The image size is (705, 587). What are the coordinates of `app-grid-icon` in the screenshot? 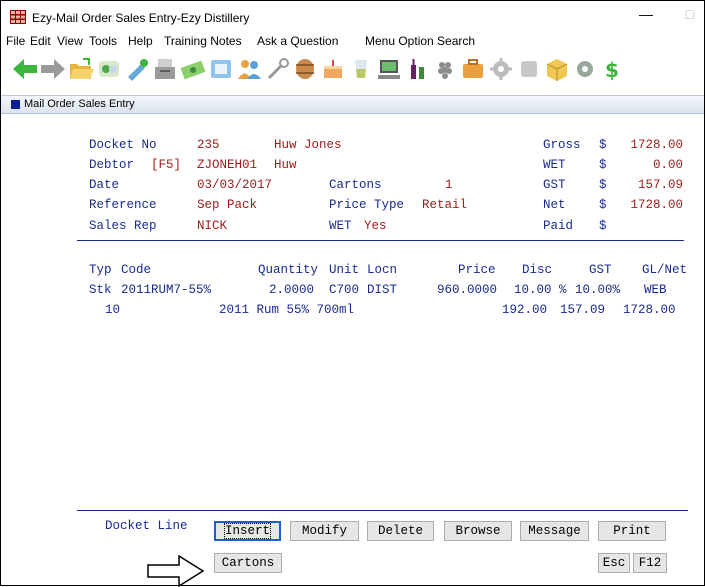 It's located at (18, 17).